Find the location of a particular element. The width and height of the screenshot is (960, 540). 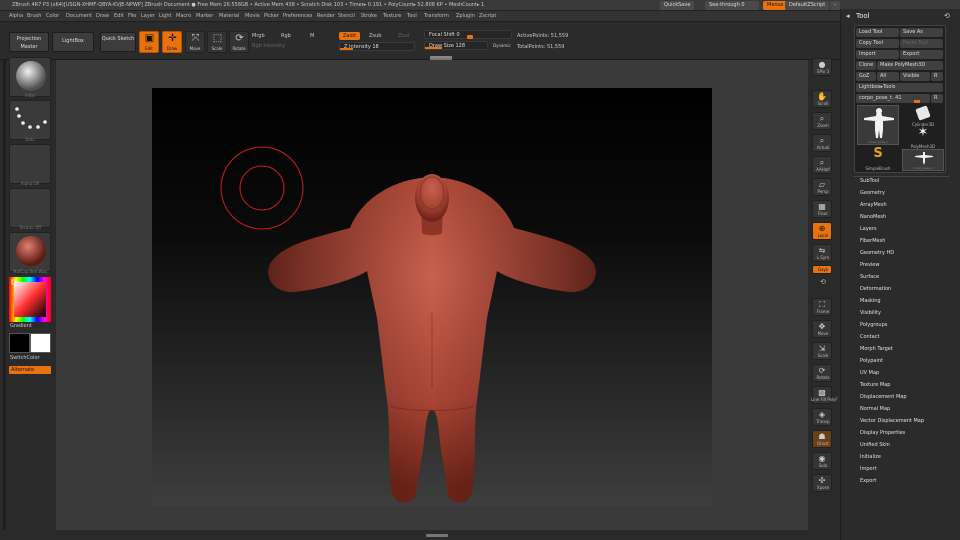

subpalette-export: Export is located at coordinates (868, 481).